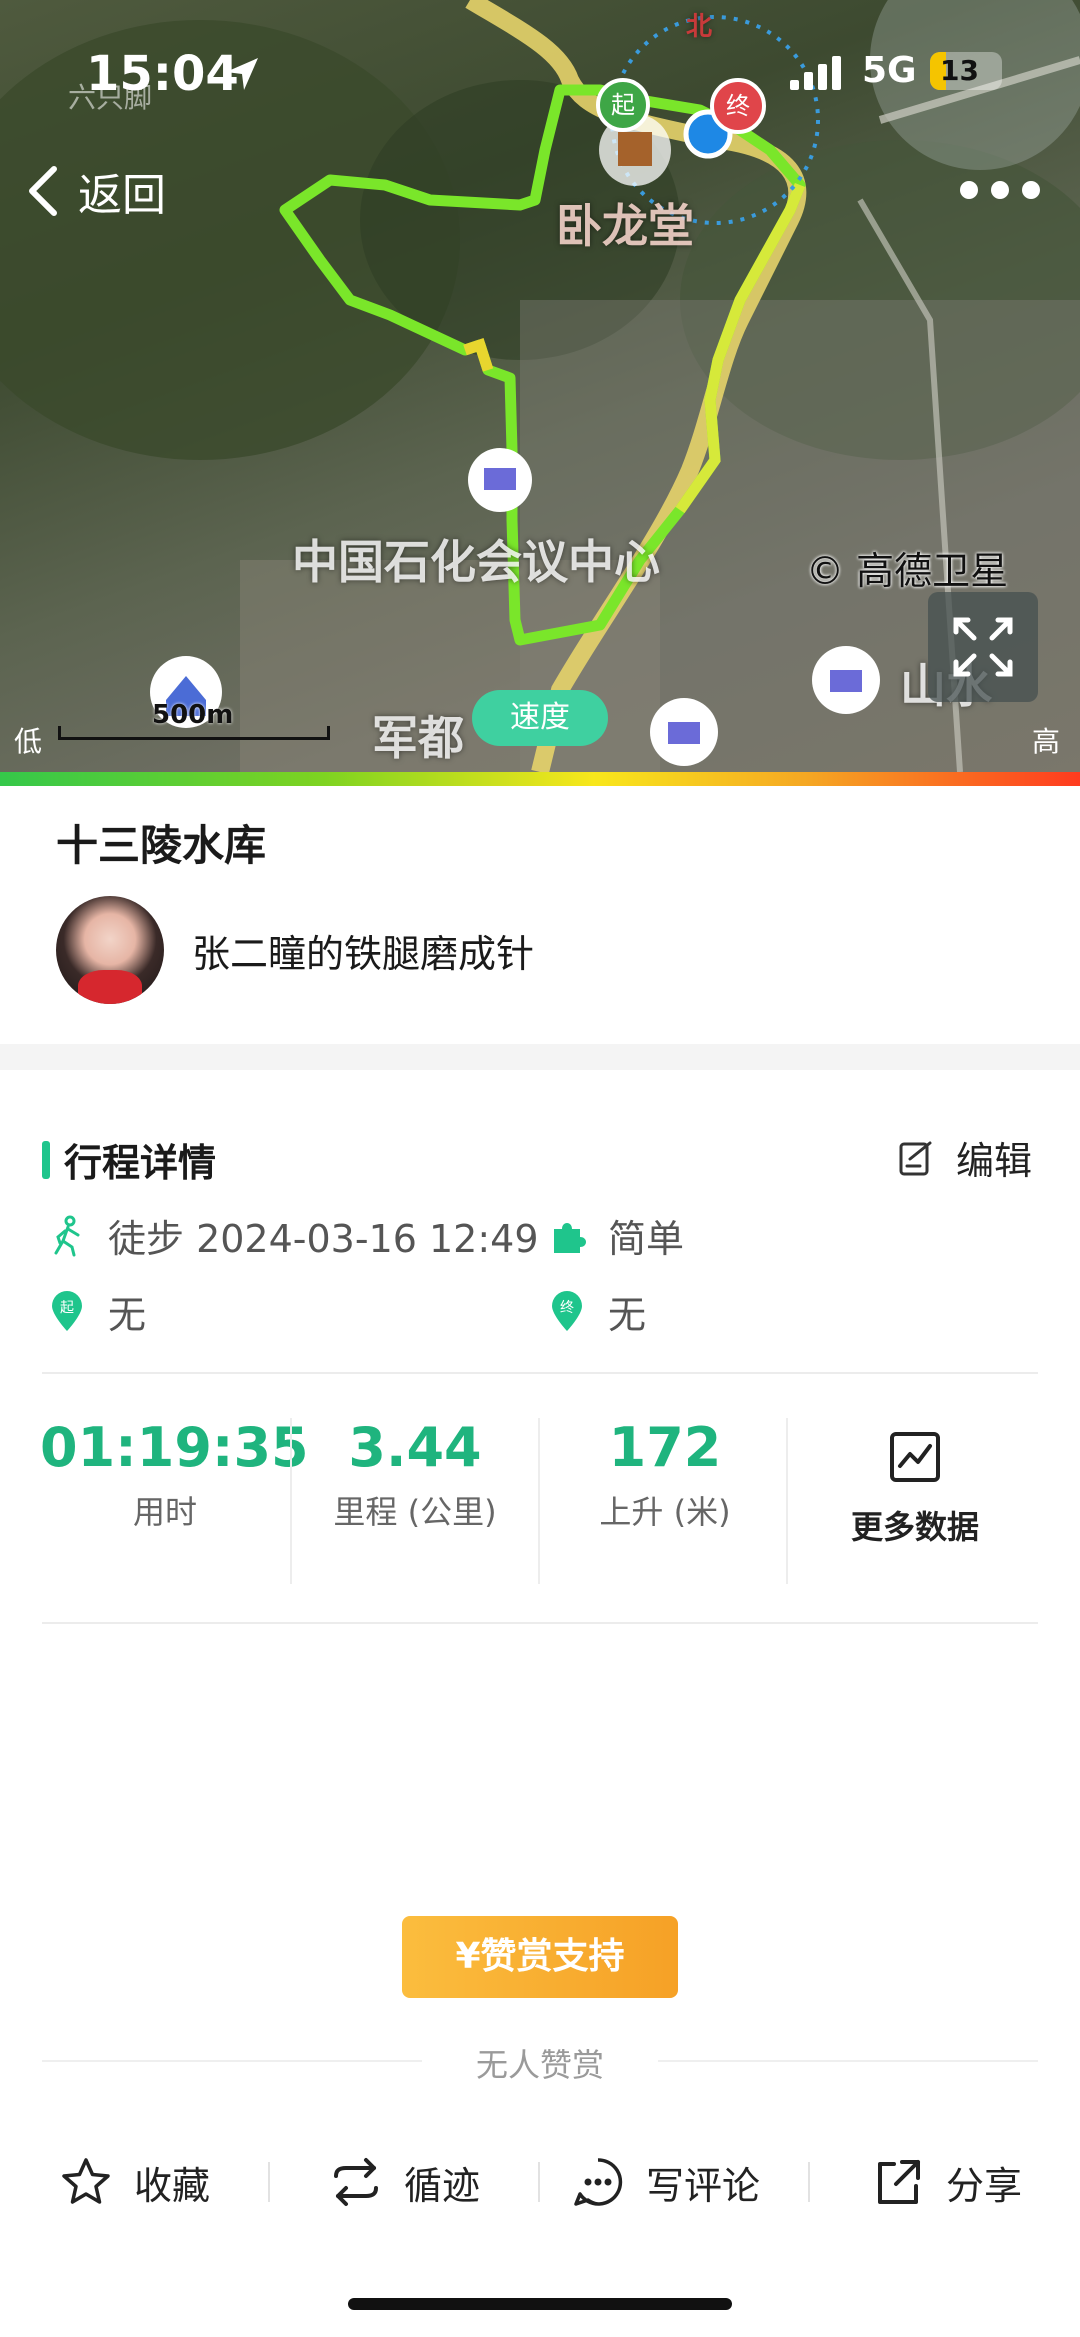  I want to click on puzzle-icon, so click(570, 1237).